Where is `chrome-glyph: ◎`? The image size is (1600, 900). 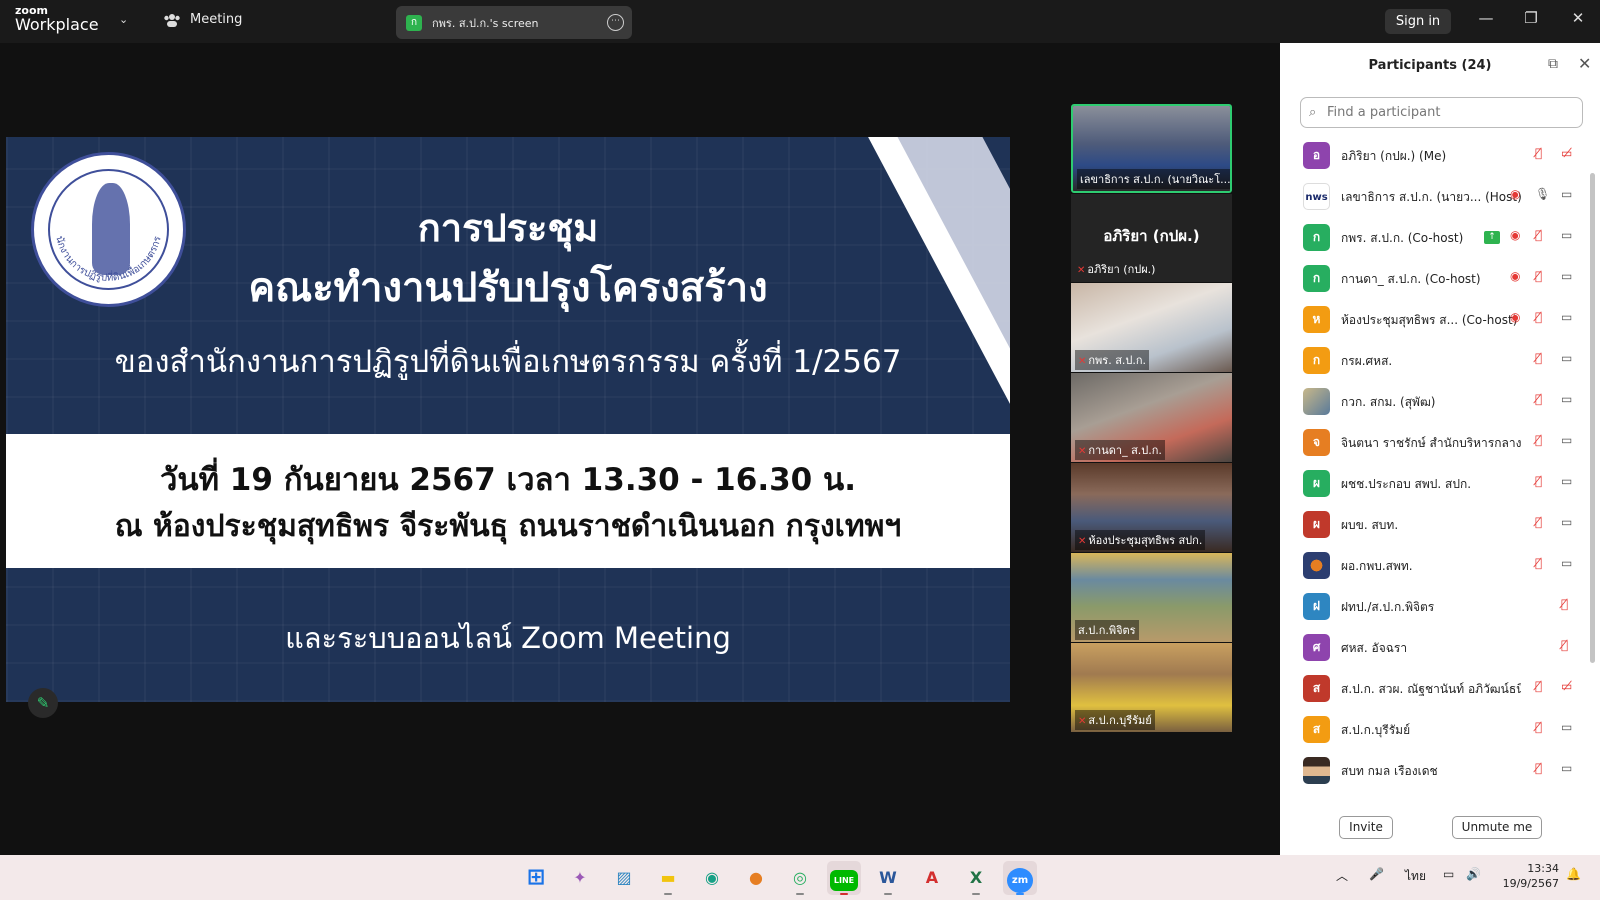 chrome-glyph: ◎ is located at coordinates (800, 877).